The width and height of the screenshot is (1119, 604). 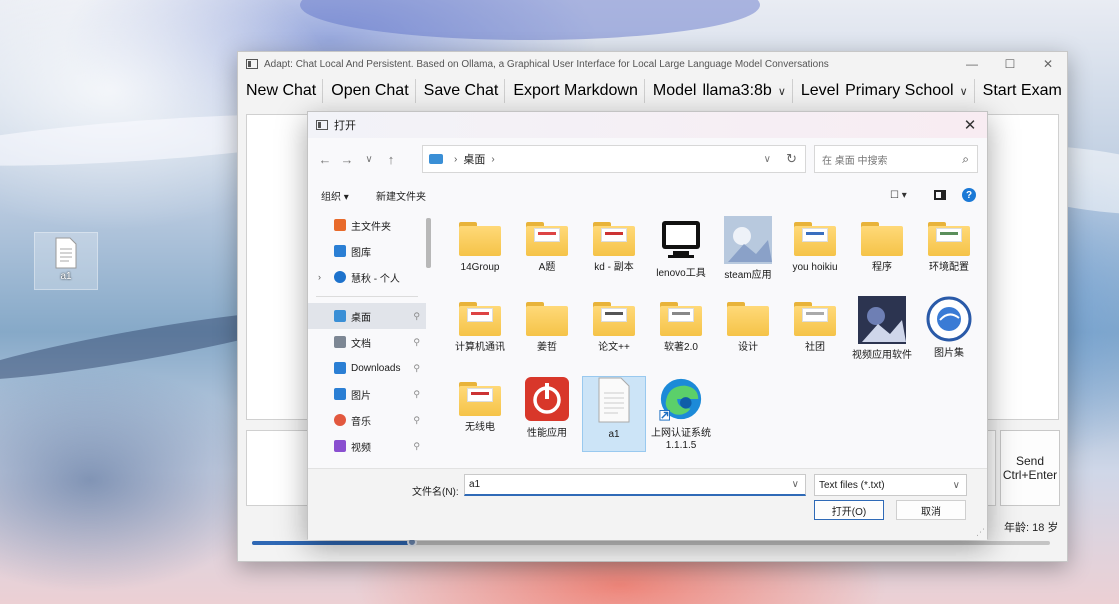 I want to click on chevron-down-icon: ∨, so click(x=795, y=484).